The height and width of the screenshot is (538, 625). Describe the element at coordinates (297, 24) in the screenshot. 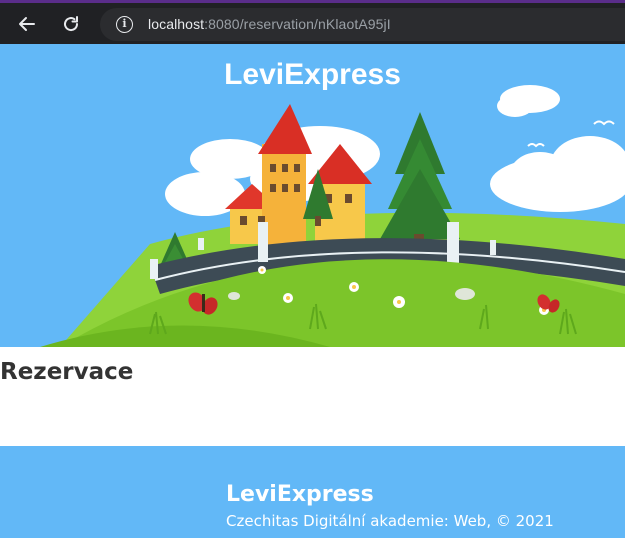

I see `url-path: :8080/reservation/nKlaotA95jI` at that location.